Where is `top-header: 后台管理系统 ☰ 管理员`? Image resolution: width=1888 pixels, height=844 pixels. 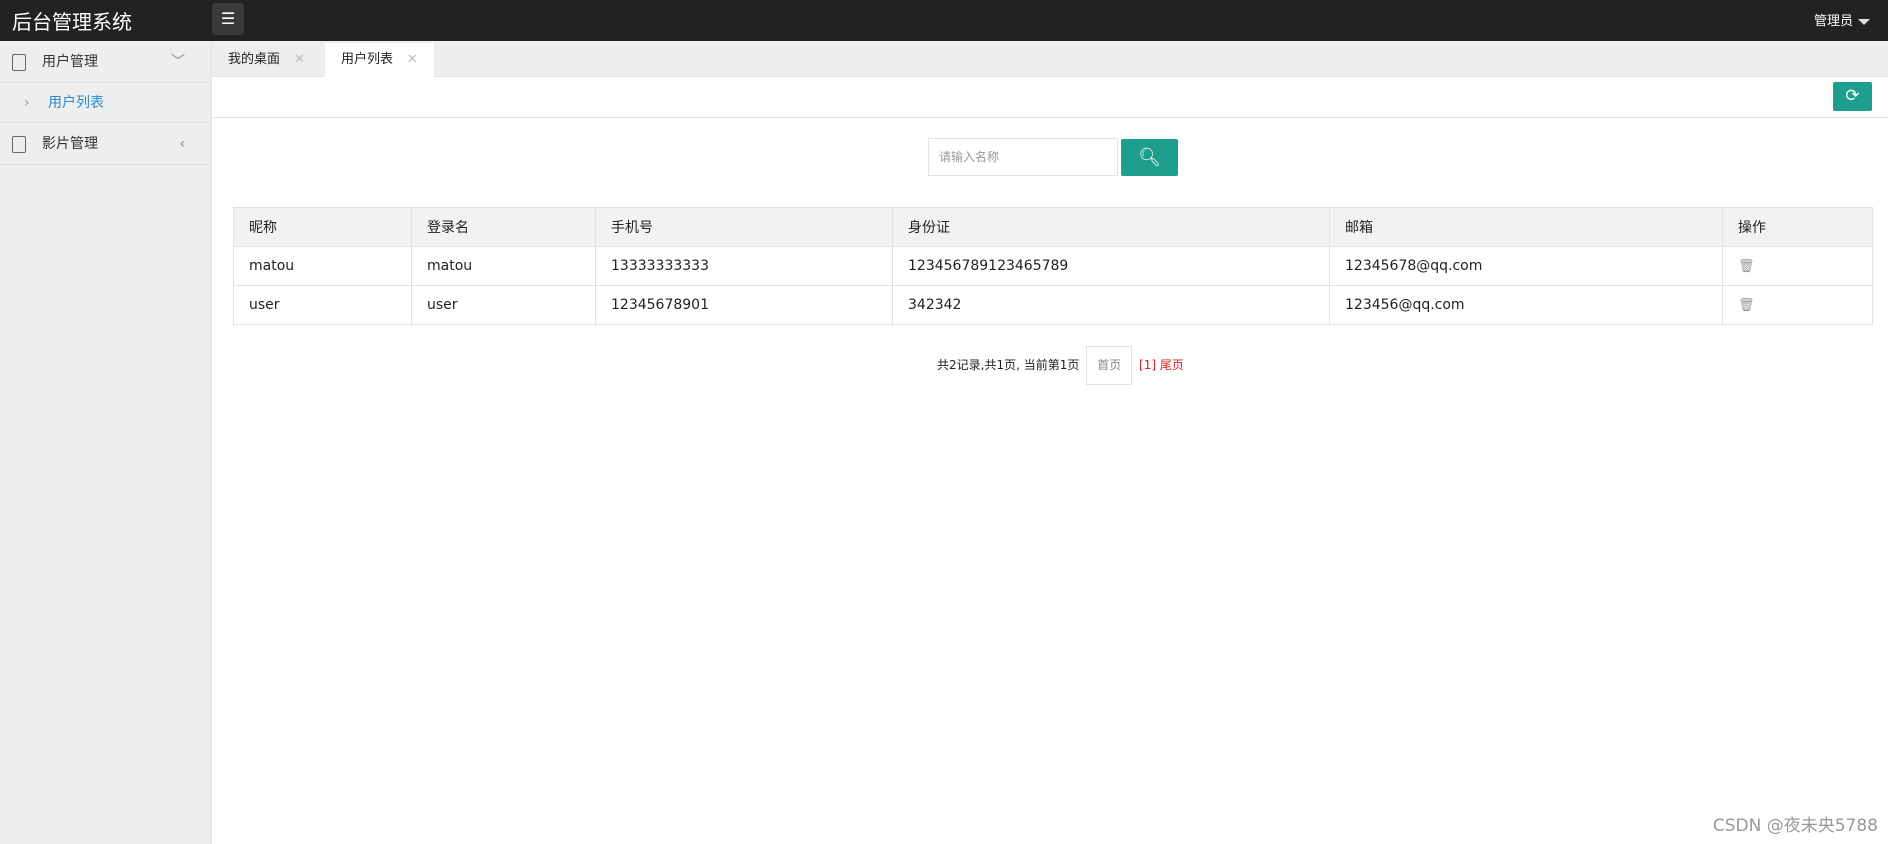 top-header: 后台管理系统 ☰ 管理员 is located at coordinates (944, 20).